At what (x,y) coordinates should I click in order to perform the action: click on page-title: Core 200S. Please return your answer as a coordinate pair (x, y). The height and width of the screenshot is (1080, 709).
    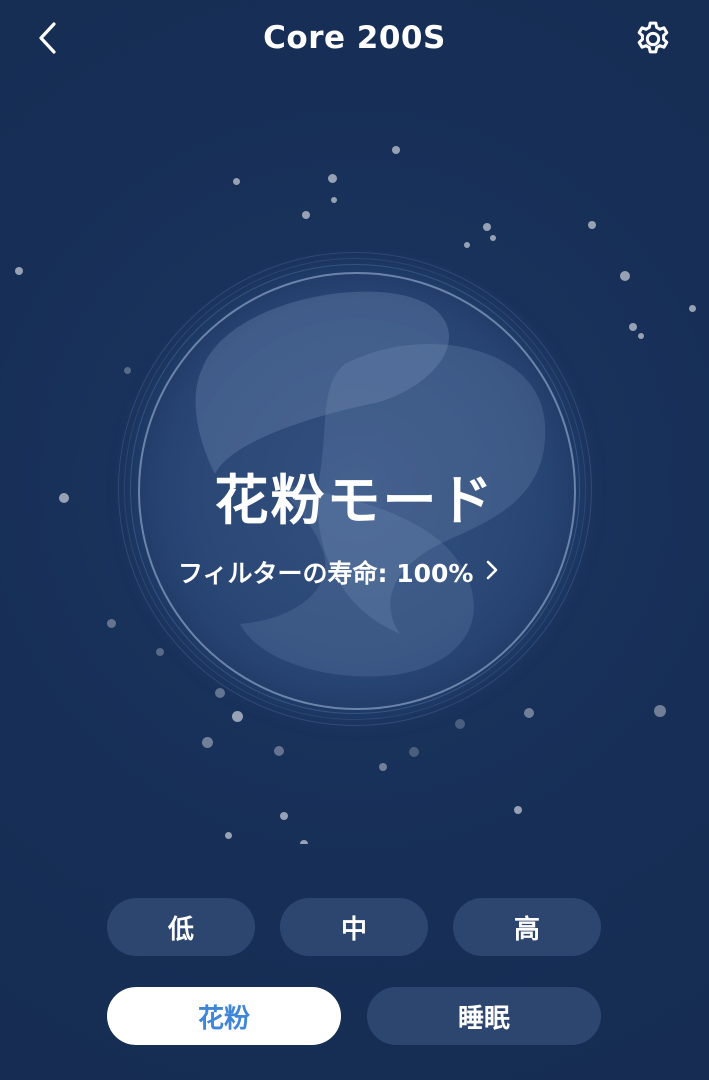
    Looking at the image, I should click on (354, 38).